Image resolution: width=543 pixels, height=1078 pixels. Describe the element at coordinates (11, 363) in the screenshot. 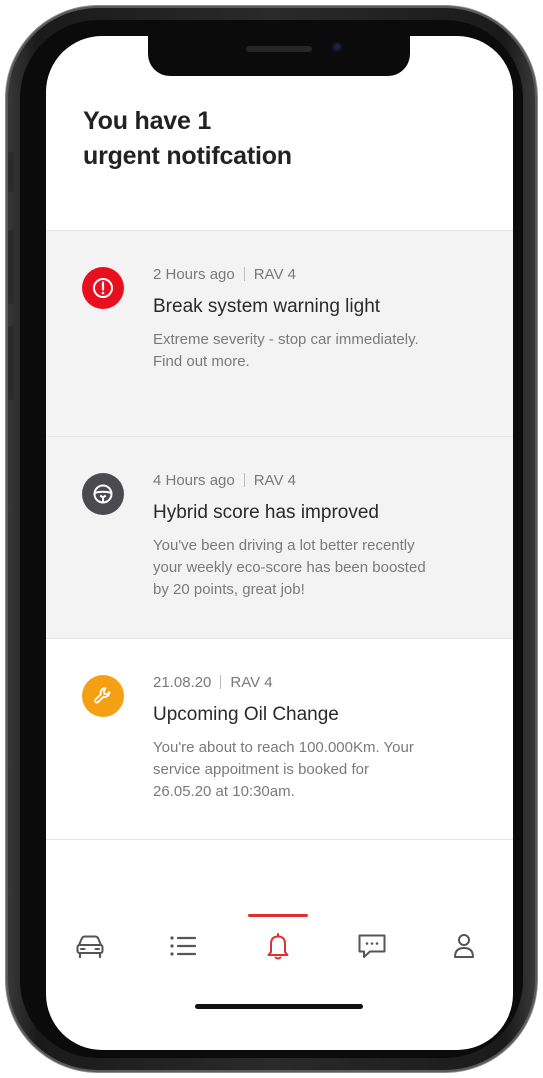

I see `volume-down-button` at that location.